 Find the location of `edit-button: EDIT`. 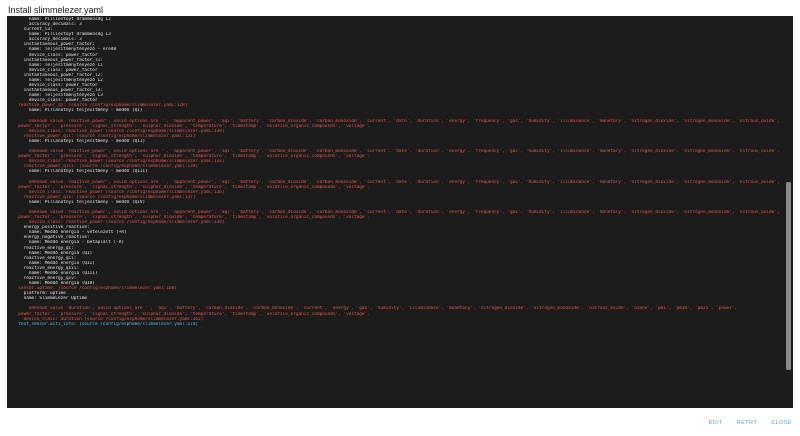

edit-button: EDIT is located at coordinates (716, 423).